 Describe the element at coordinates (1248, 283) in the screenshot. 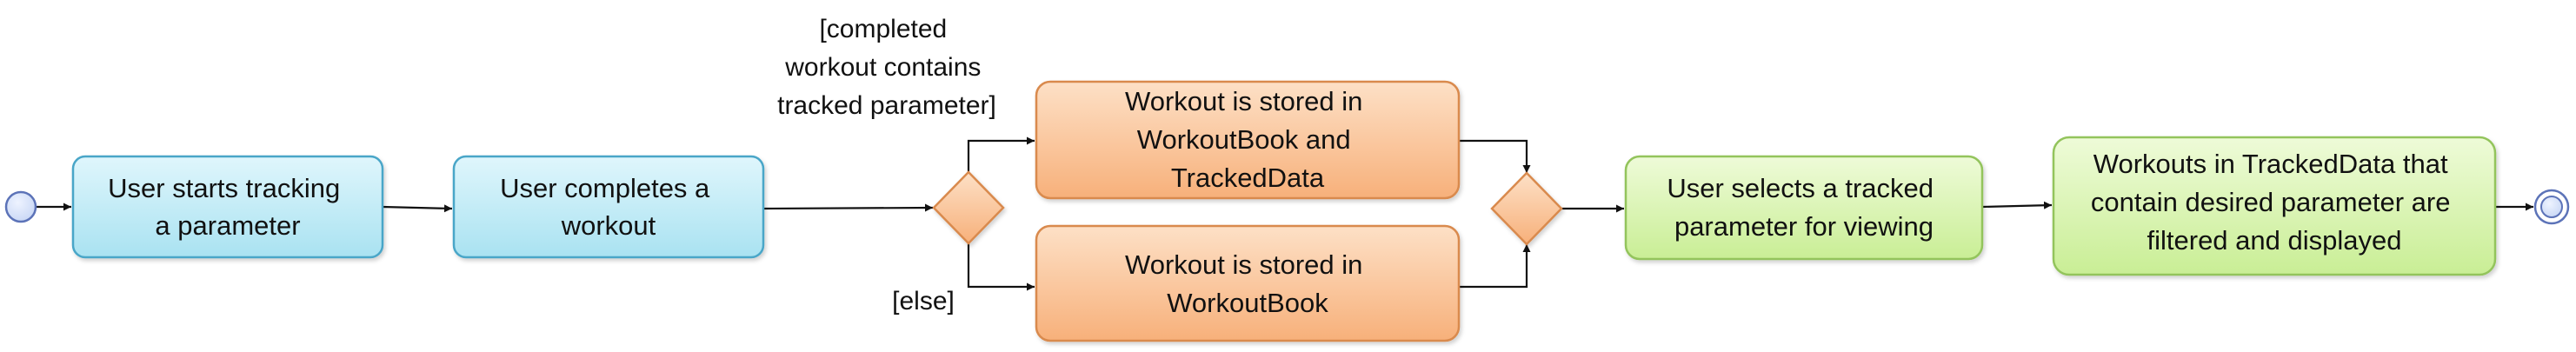

I see `action-stored-book` at that location.